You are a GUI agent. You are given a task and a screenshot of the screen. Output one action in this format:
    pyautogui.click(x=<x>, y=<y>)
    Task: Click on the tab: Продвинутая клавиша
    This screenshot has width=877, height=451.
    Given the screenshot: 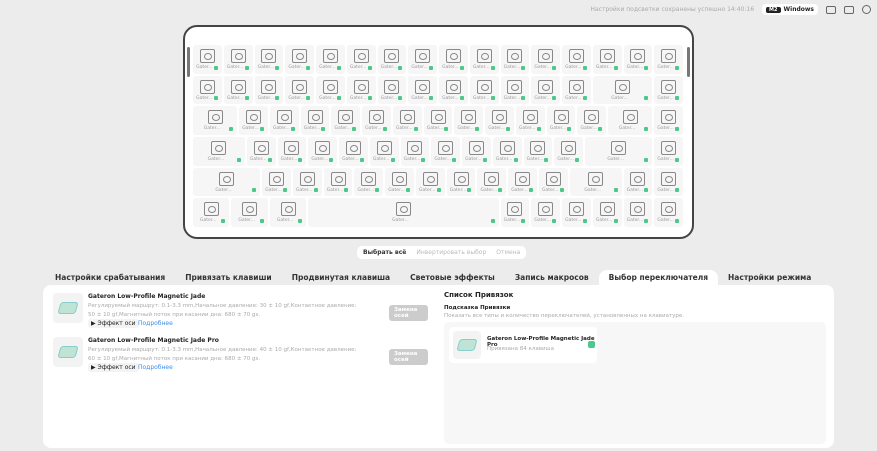 What is the action you would take?
    pyautogui.click(x=341, y=278)
    